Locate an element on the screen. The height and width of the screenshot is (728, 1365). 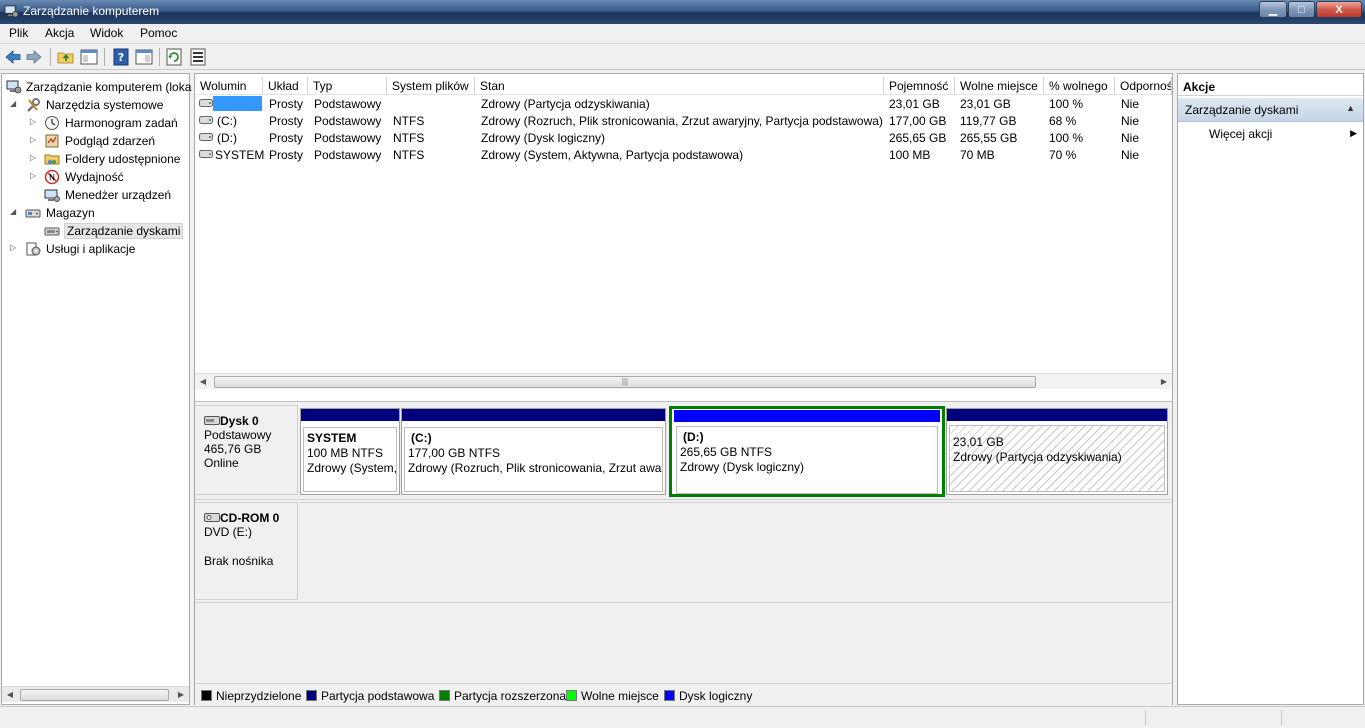
tree-root: Zarządzanie komputerem (loka is located at coordinates (97, 87).